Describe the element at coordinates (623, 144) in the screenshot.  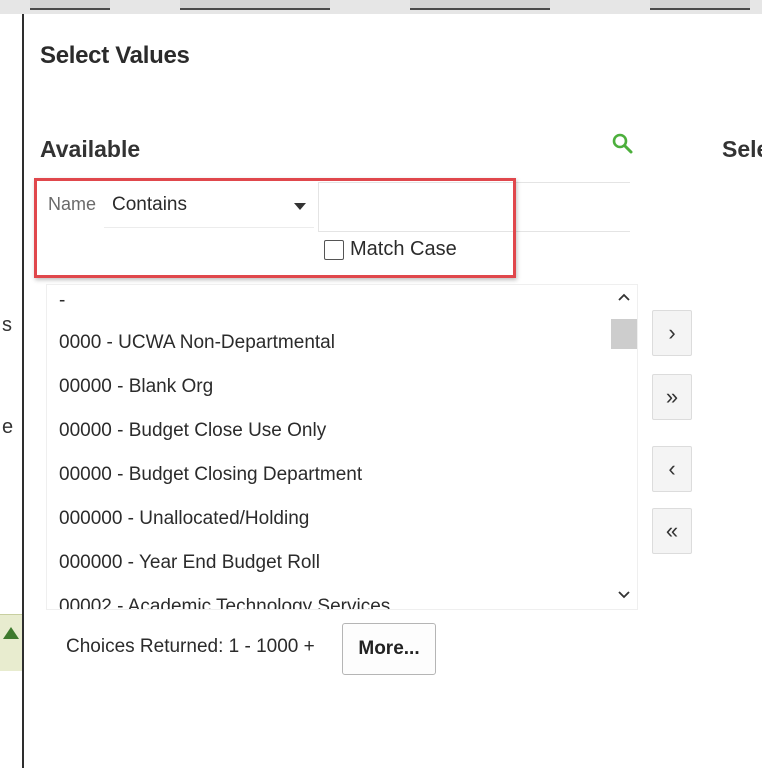
I see `search-icon` at that location.